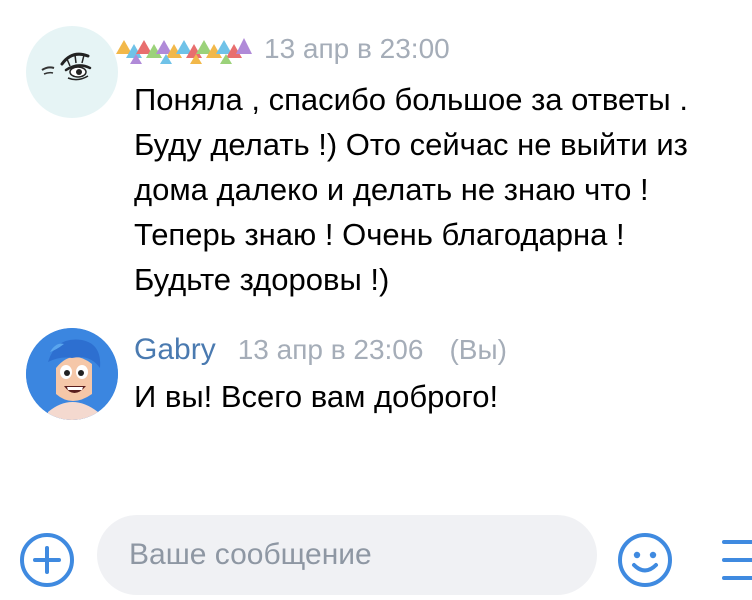 This screenshot has width=752, height=600. What do you see at coordinates (357, 48) in the screenshot?
I see `message-time: 13 апр в 23:00` at bounding box center [357, 48].